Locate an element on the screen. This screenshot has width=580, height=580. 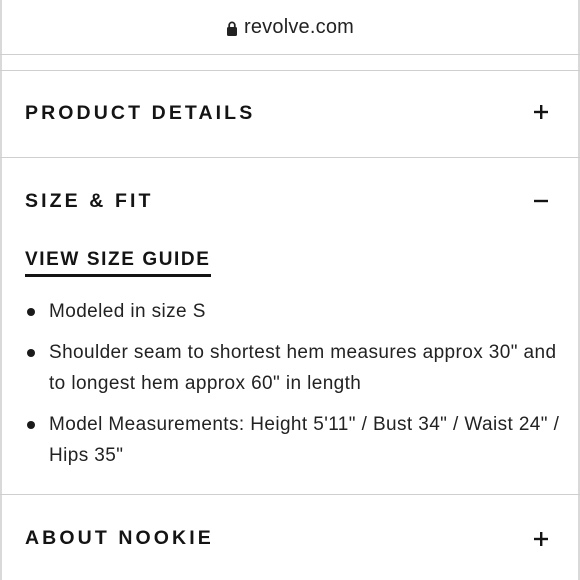
expand-about-button is located at coordinates (542, 539).